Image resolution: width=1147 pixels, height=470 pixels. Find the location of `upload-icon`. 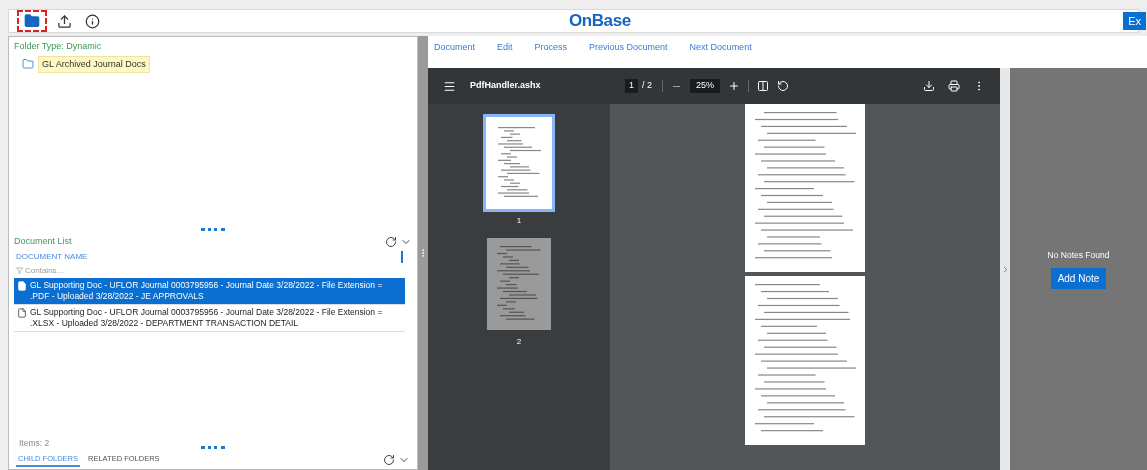

upload-icon is located at coordinates (64, 21).